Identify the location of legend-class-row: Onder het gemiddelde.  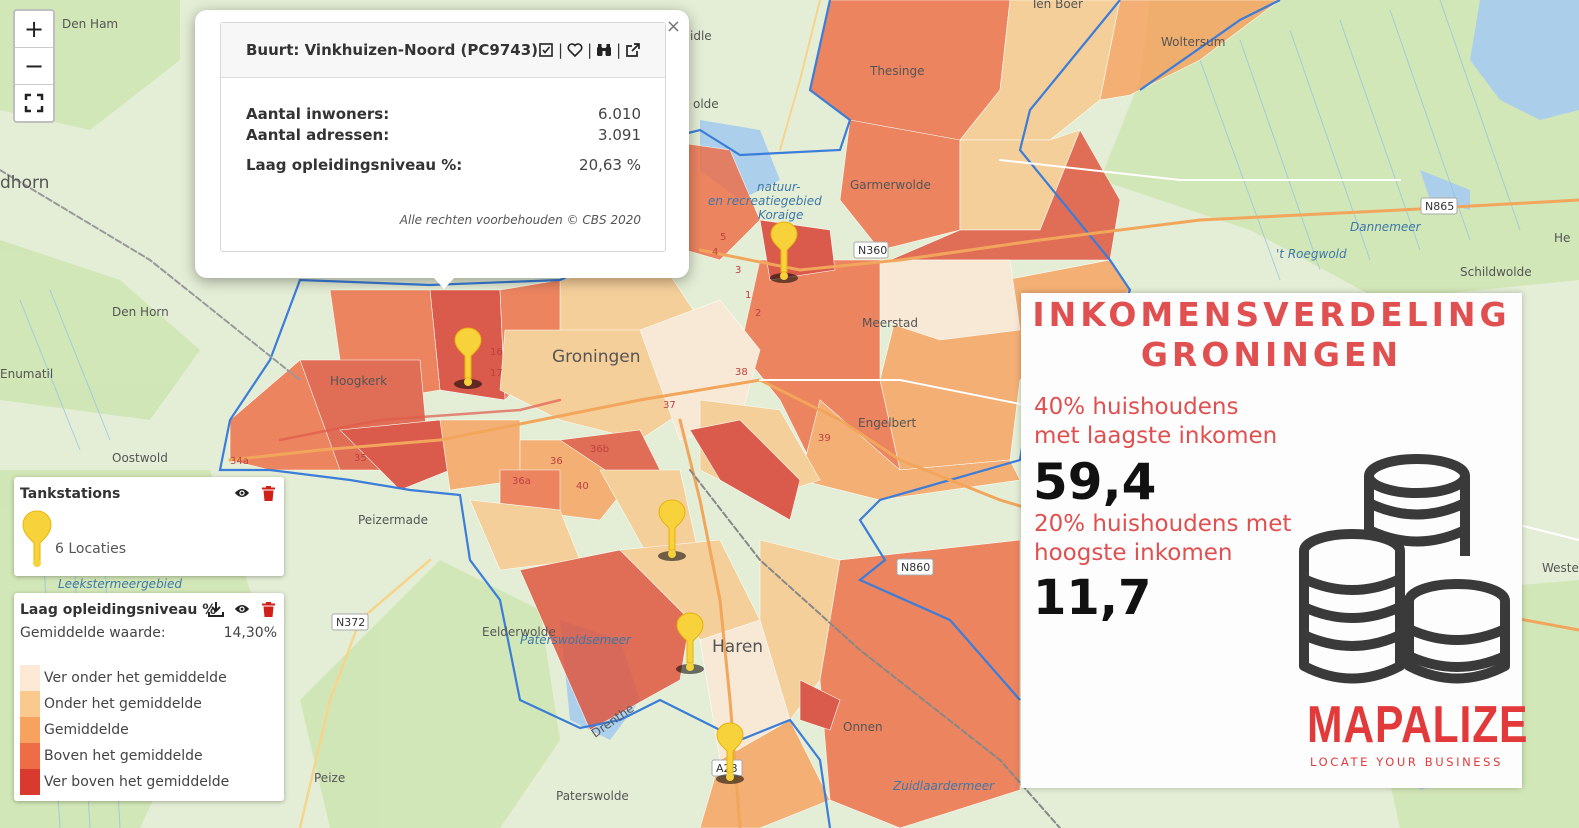
(124, 704).